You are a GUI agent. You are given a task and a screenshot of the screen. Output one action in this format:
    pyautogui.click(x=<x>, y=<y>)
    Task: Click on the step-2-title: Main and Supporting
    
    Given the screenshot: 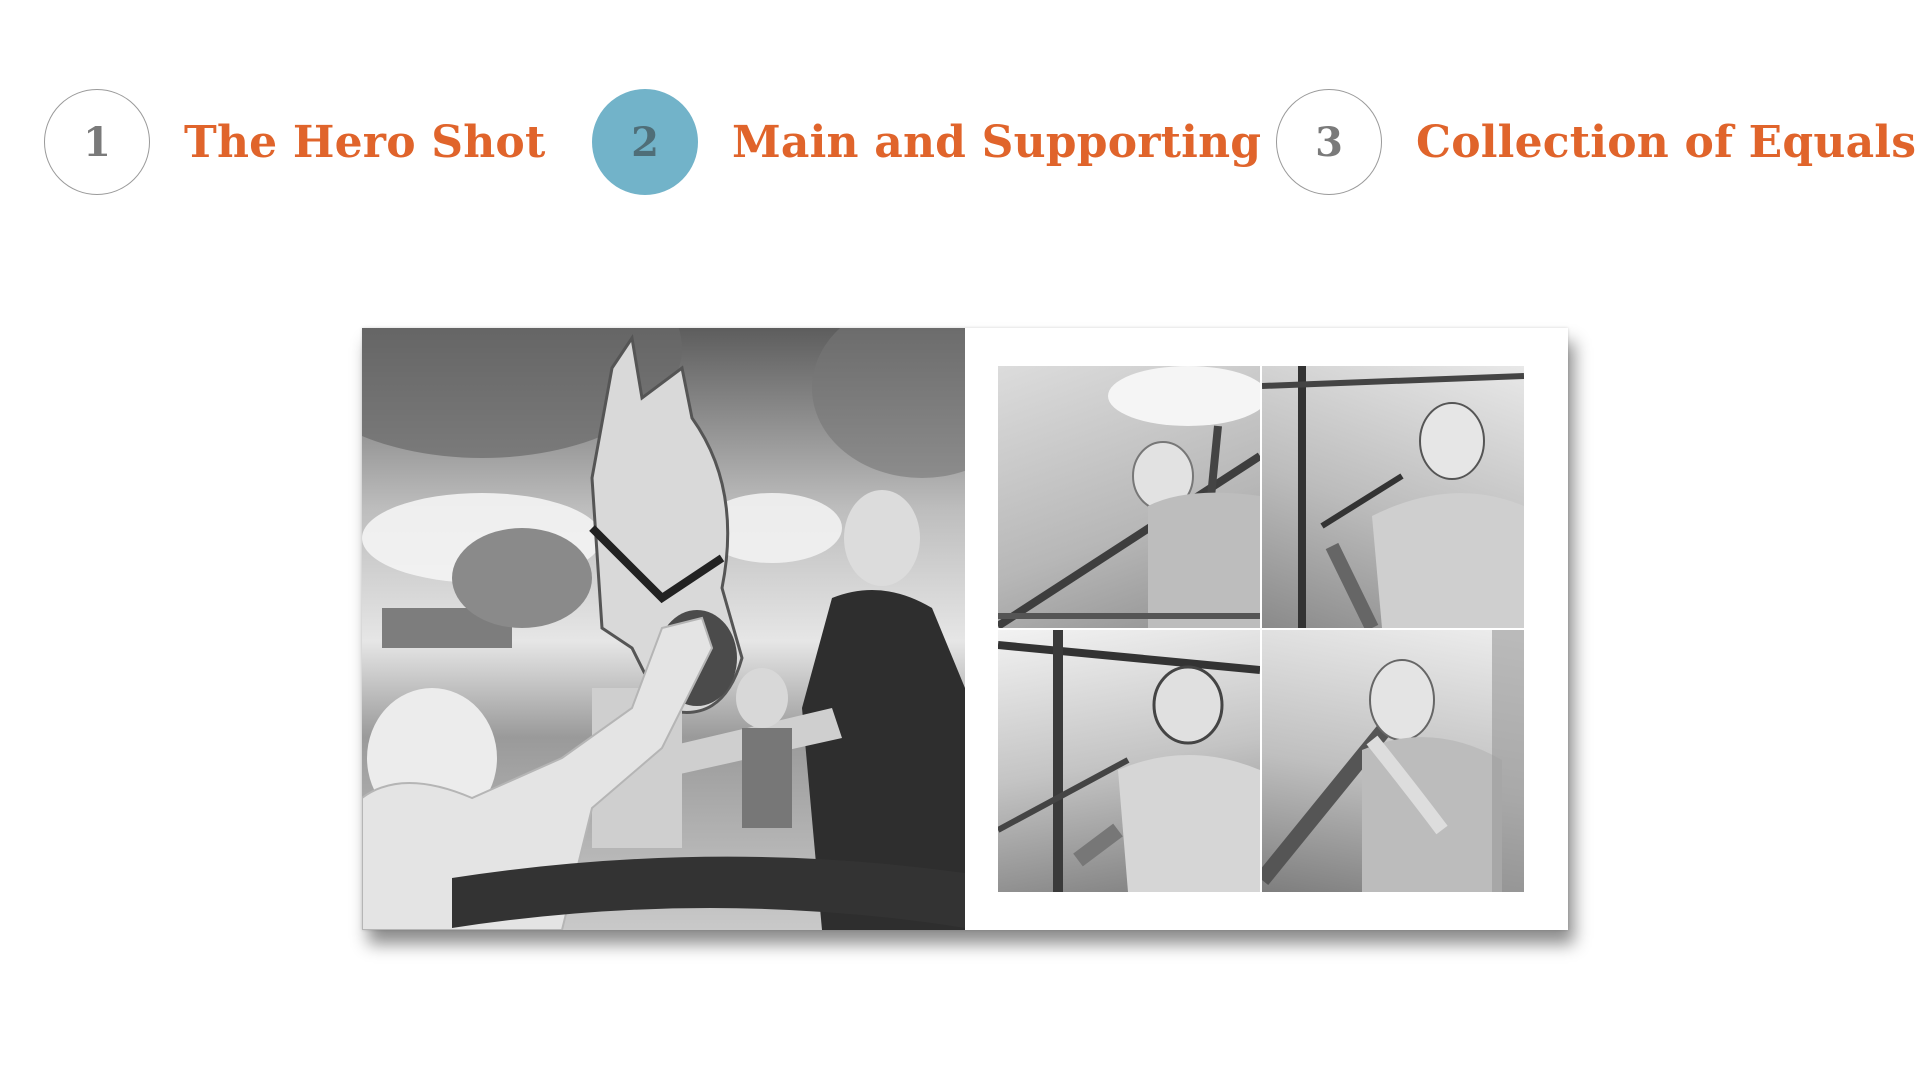 What is the action you would take?
    pyautogui.click(x=997, y=142)
    